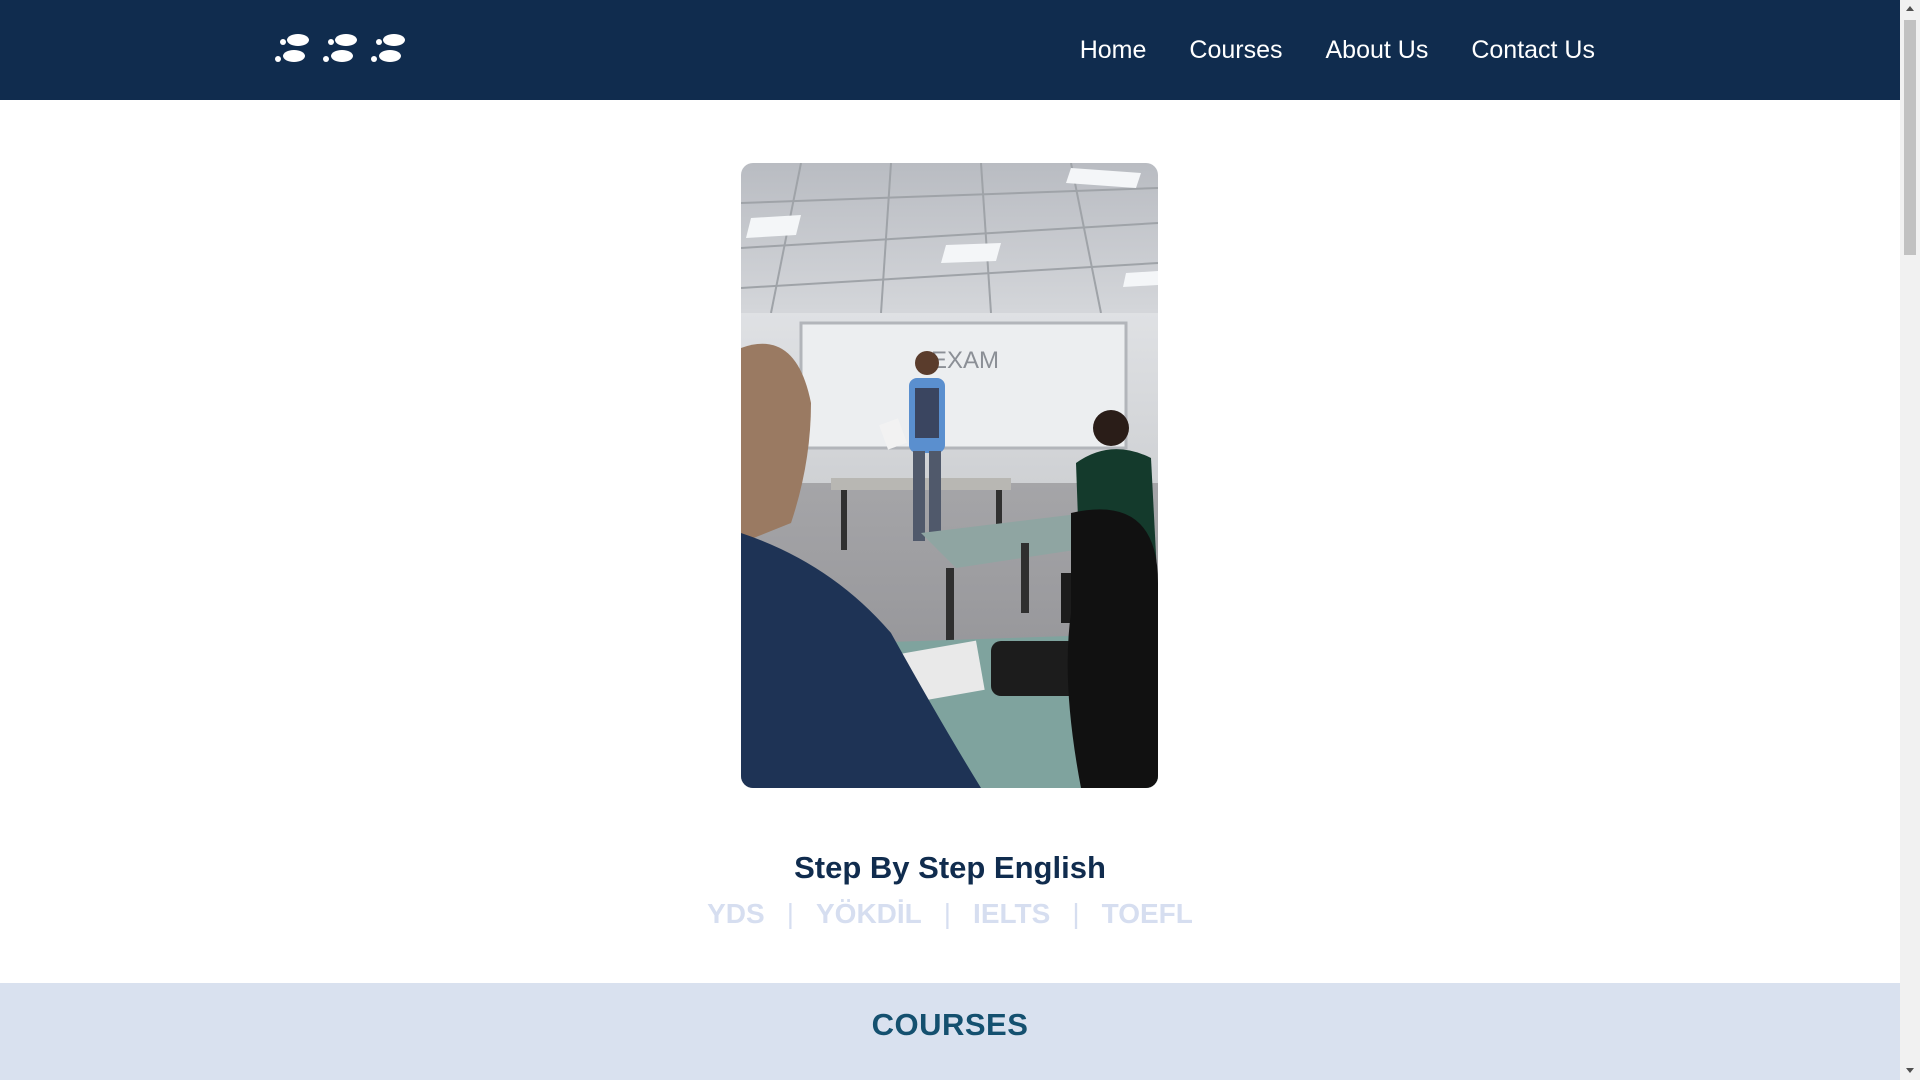 The height and width of the screenshot is (1080, 1920). I want to click on nav-about-us: About Us, so click(1376, 50).